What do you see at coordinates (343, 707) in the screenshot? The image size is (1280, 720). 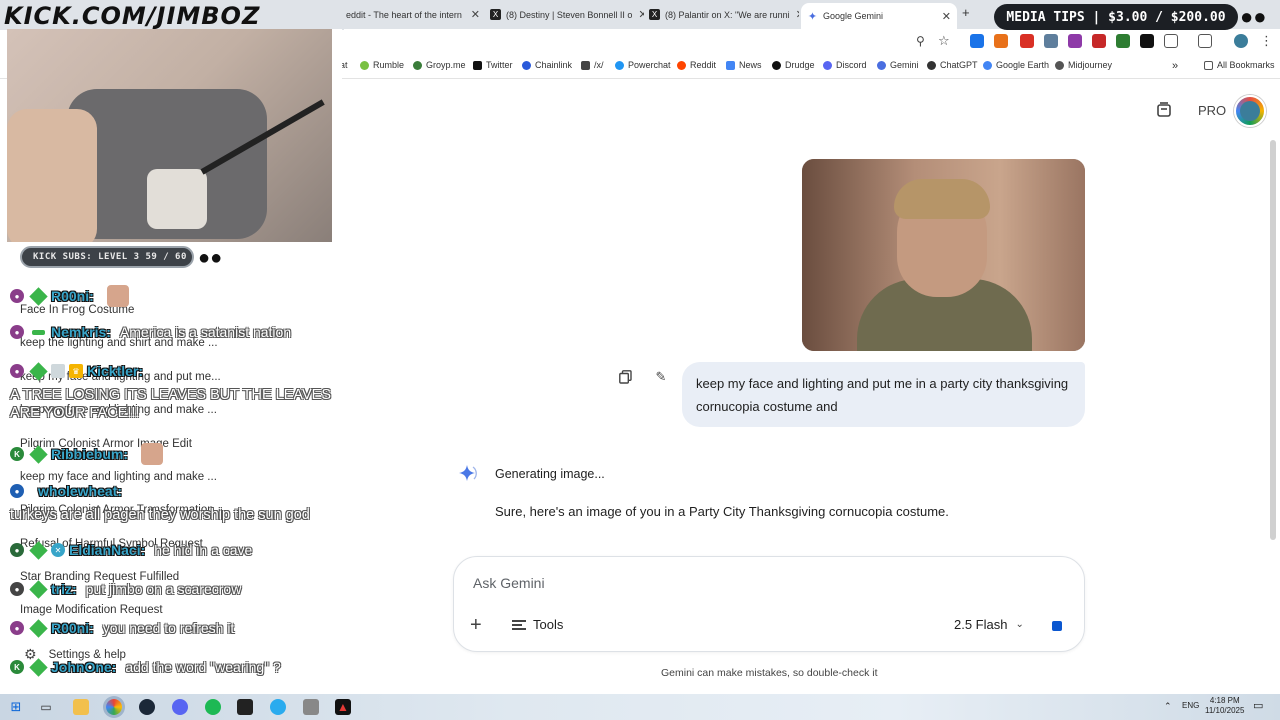 I see `obs-icon: ▲` at bounding box center [343, 707].